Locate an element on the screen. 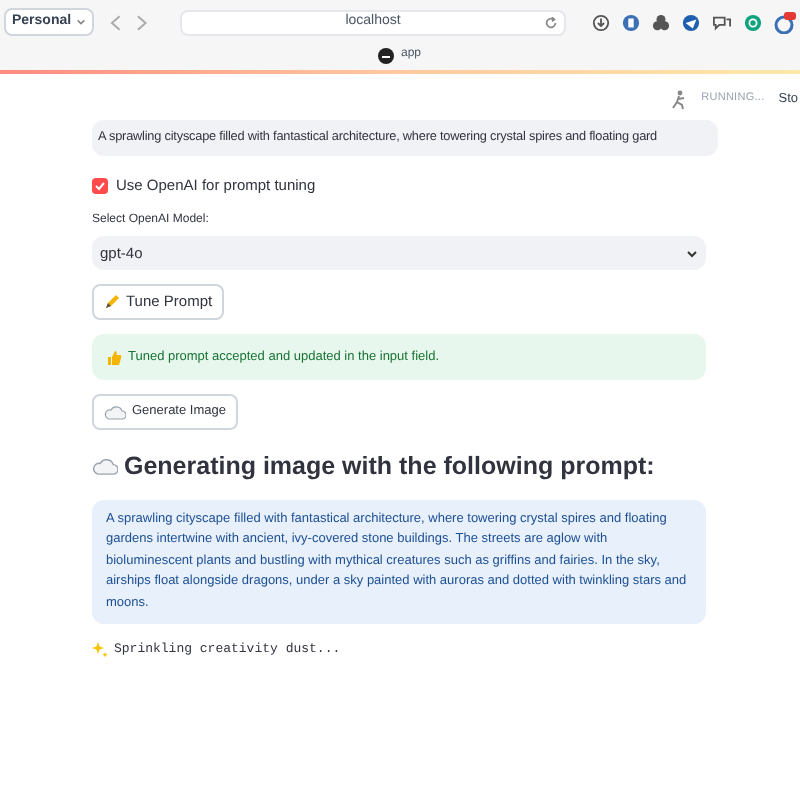  reload-icon is located at coordinates (550, 22).